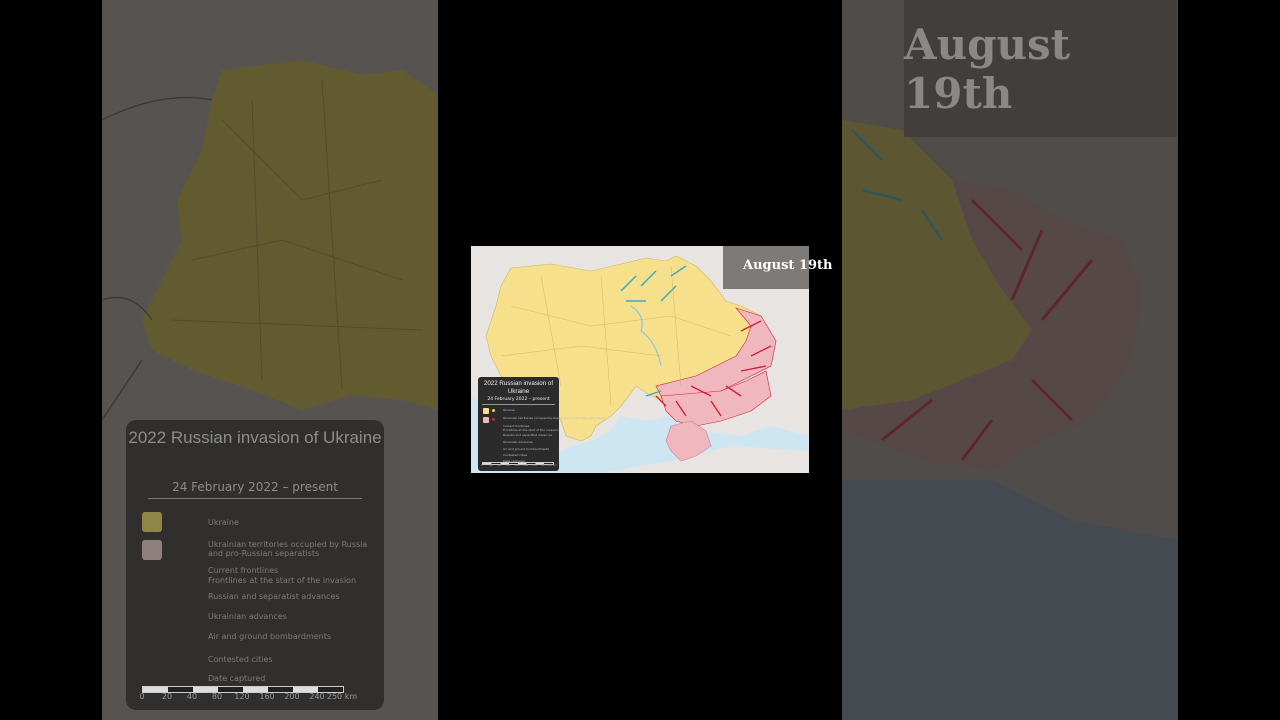 Image resolution: width=1280 pixels, height=720 pixels. What do you see at coordinates (518, 404) in the screenshot?
I see `legend-rule` at bounding box center [518, 404].